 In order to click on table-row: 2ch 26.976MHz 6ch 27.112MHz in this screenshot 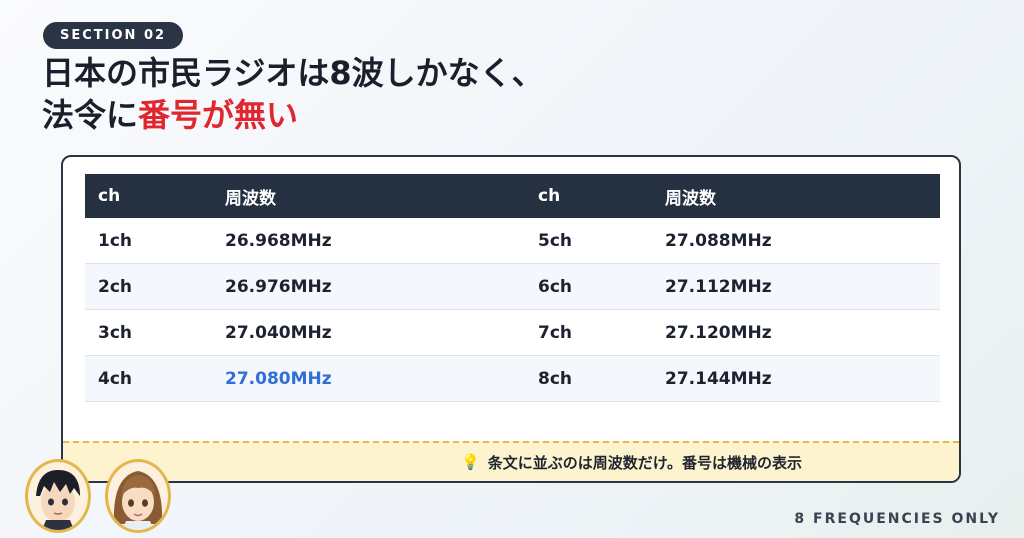, I will do `click(512, 286)`.